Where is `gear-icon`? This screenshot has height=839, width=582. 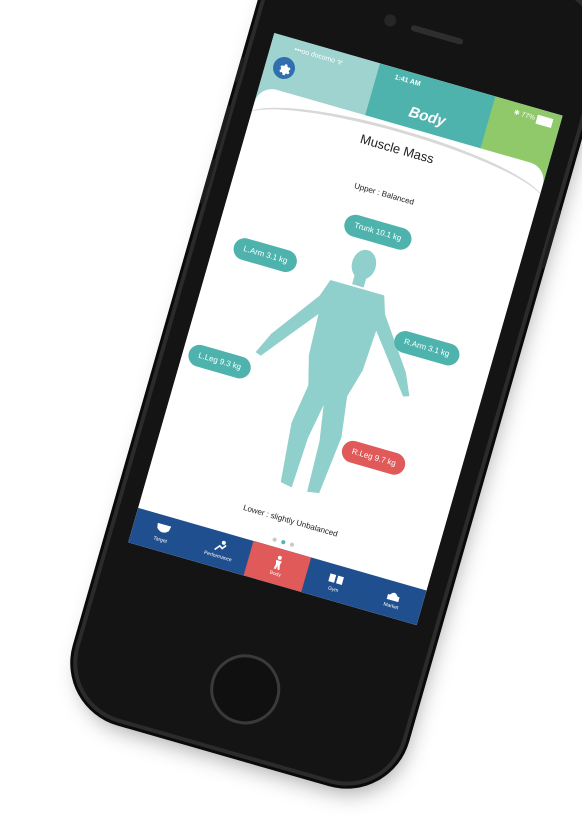 gear-icon is located at coordinates (285, 70).